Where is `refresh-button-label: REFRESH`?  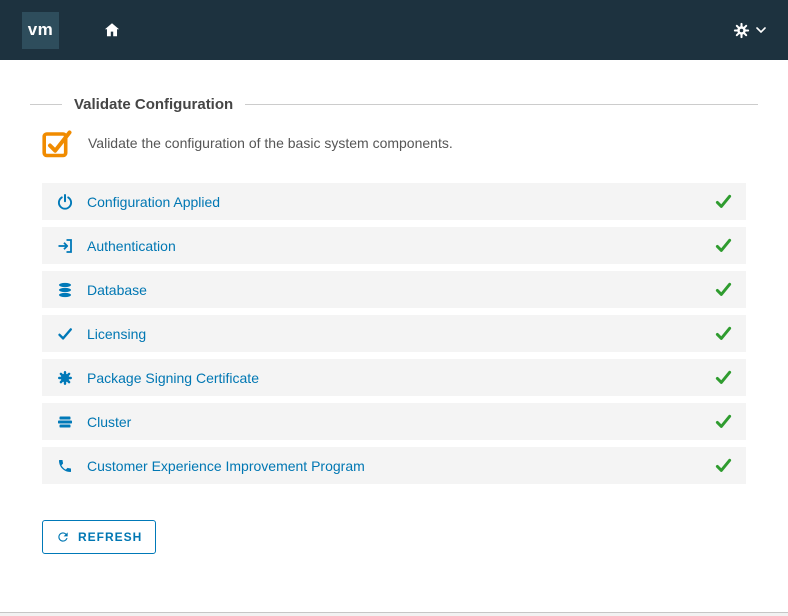 refresh-button-label: REFRESH is located at coordinates (110, 537).